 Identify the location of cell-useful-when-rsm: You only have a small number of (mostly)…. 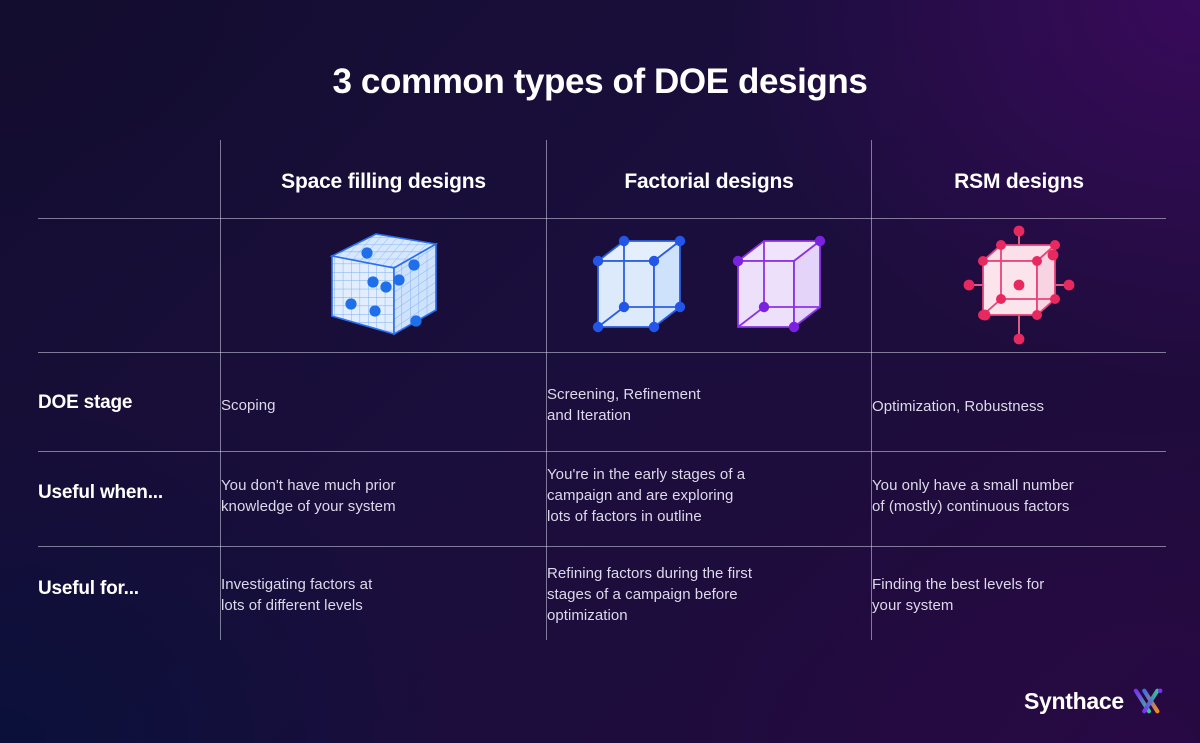
(973, 496).